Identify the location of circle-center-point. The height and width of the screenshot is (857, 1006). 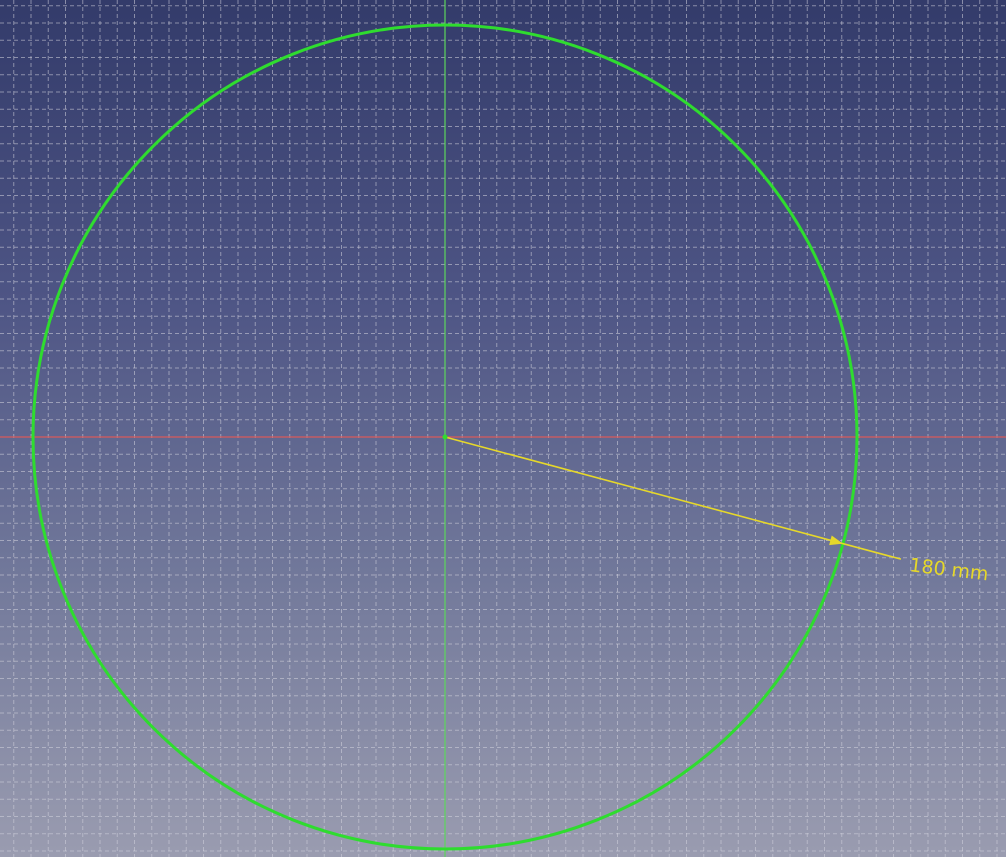
(445, 437).